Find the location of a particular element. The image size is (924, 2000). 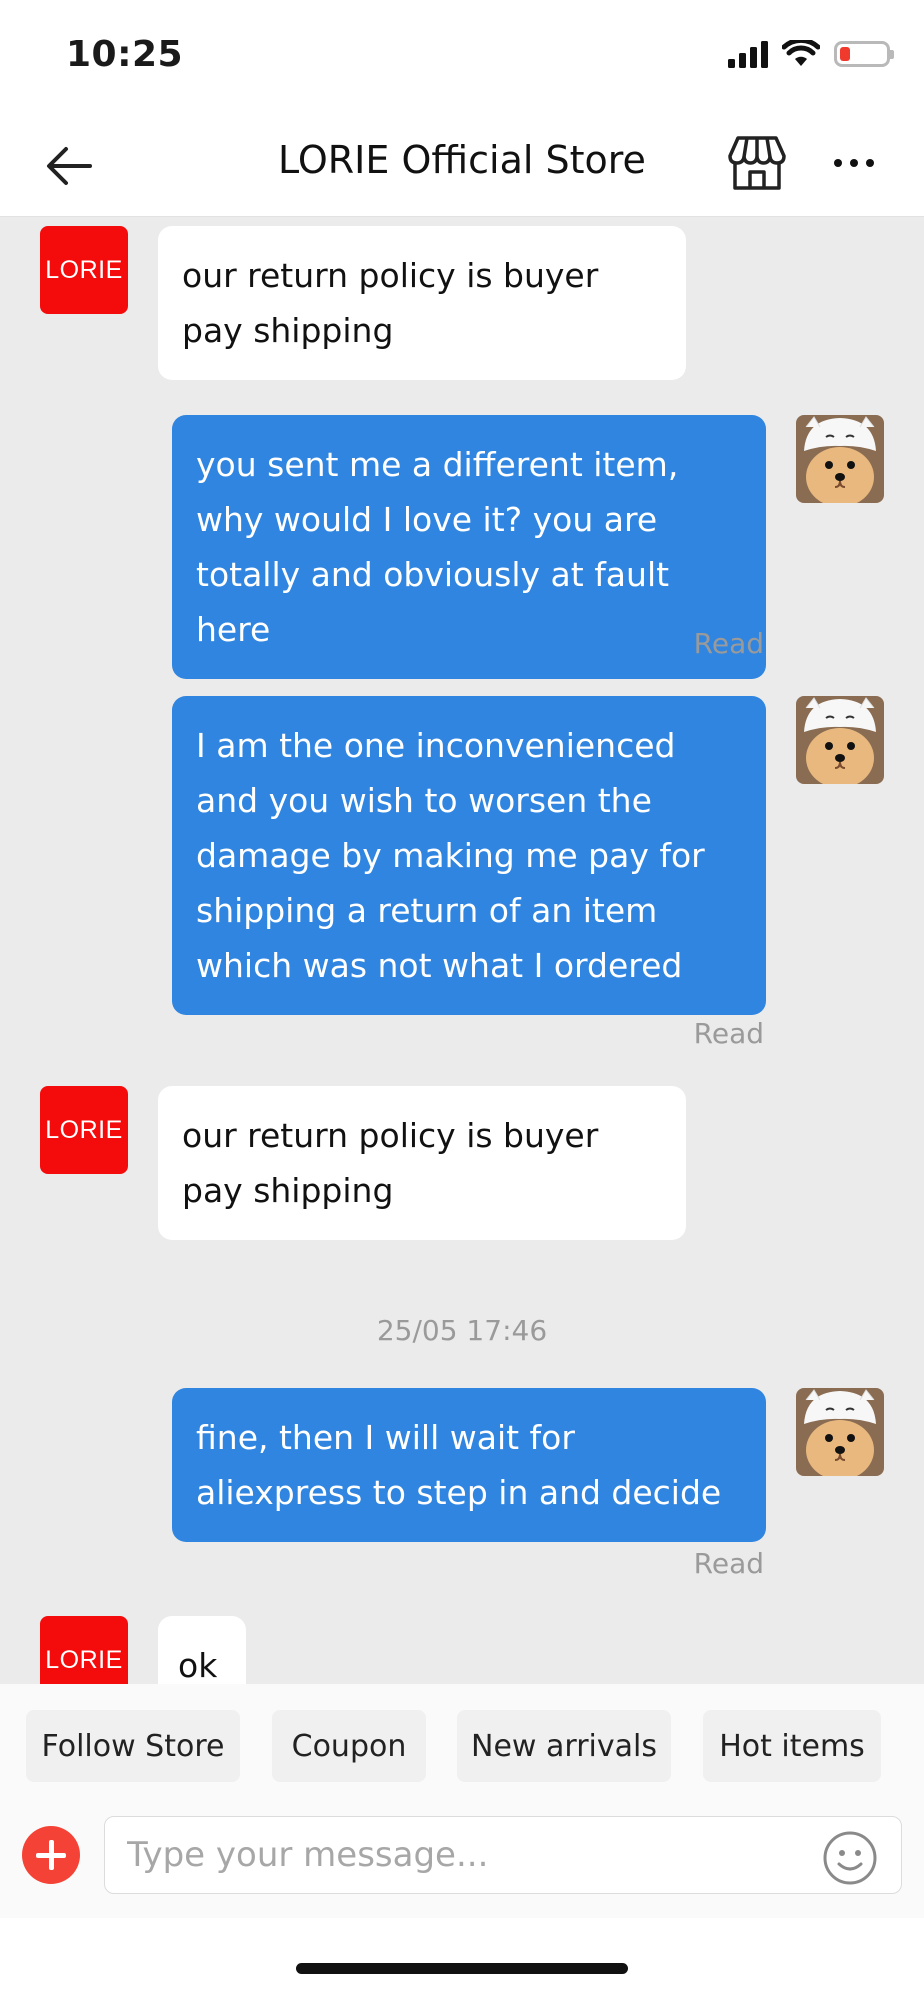

status-time: 10:25 is located at coordinates (125, 54).